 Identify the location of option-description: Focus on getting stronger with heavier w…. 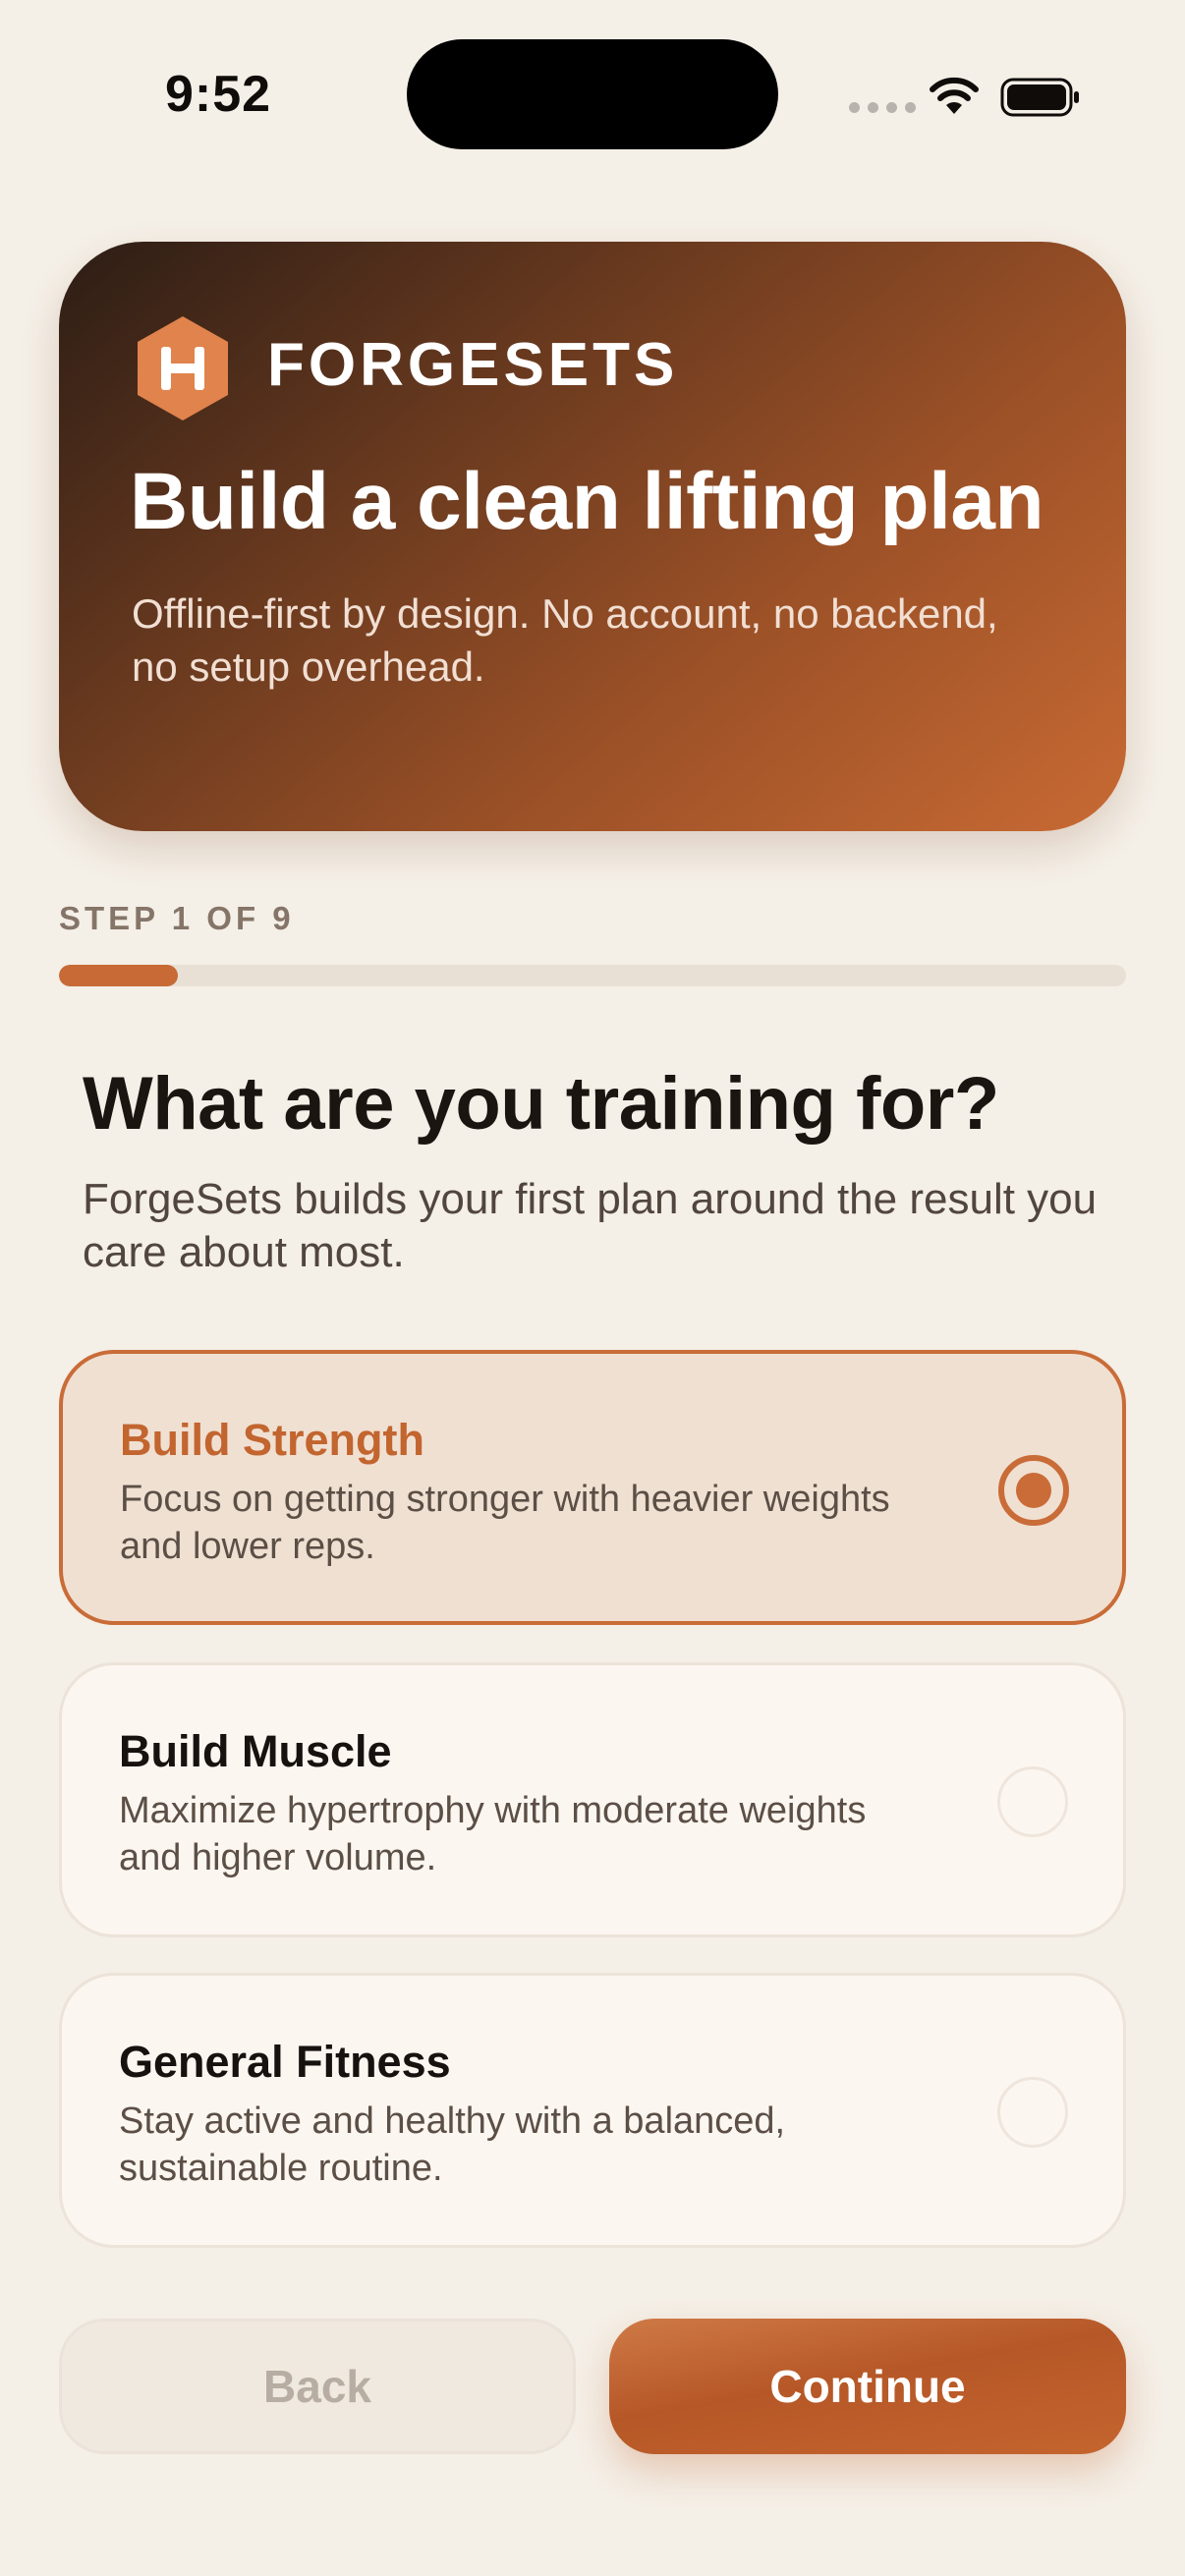
(505, 1523).